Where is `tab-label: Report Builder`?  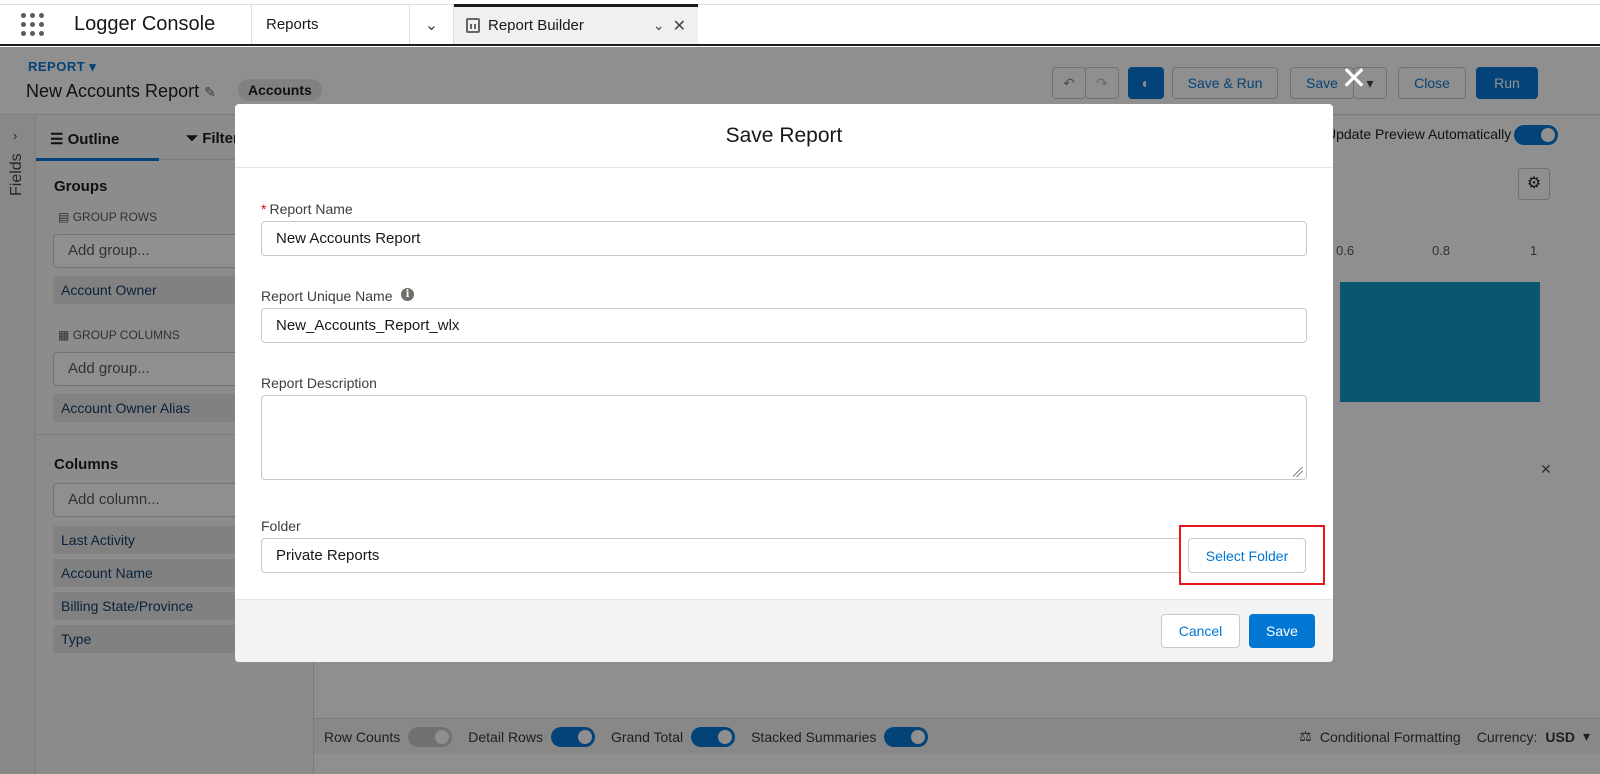
tab-label: Report Builder is located at coordinates (536, 25).